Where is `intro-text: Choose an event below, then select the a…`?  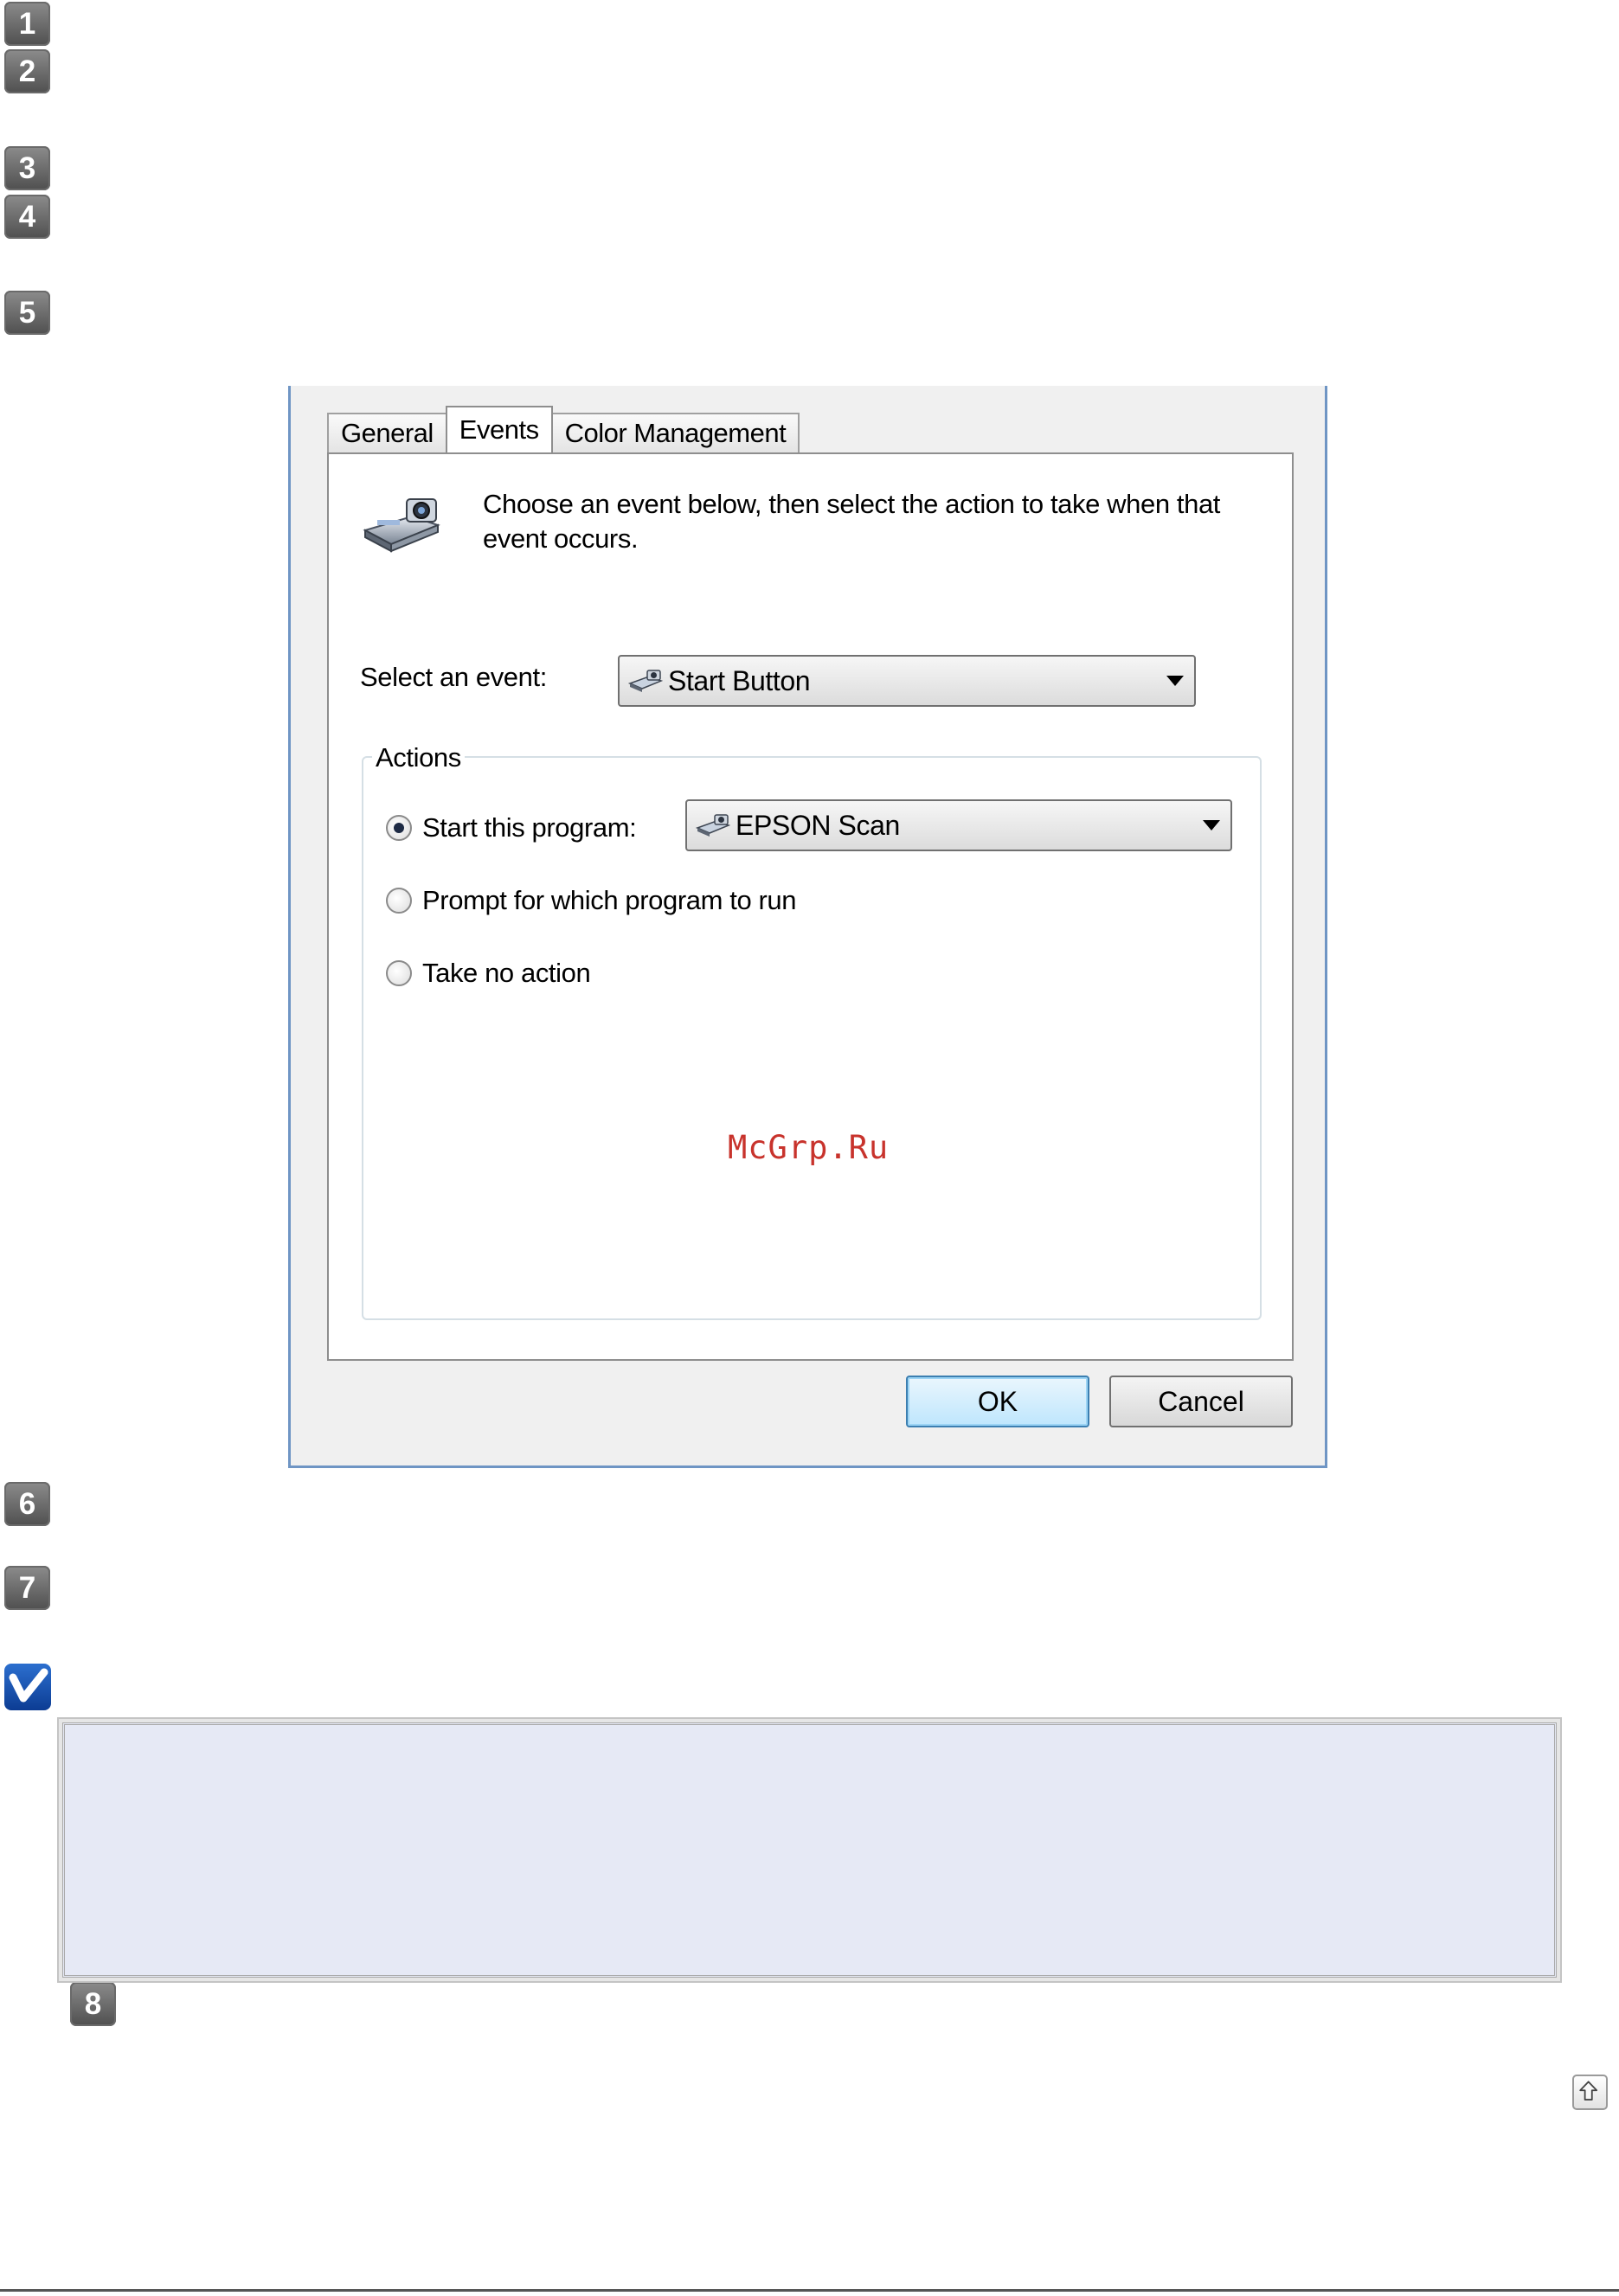 intro-text: Choose an event below, then select the a… is located at coordinates (852, 521).